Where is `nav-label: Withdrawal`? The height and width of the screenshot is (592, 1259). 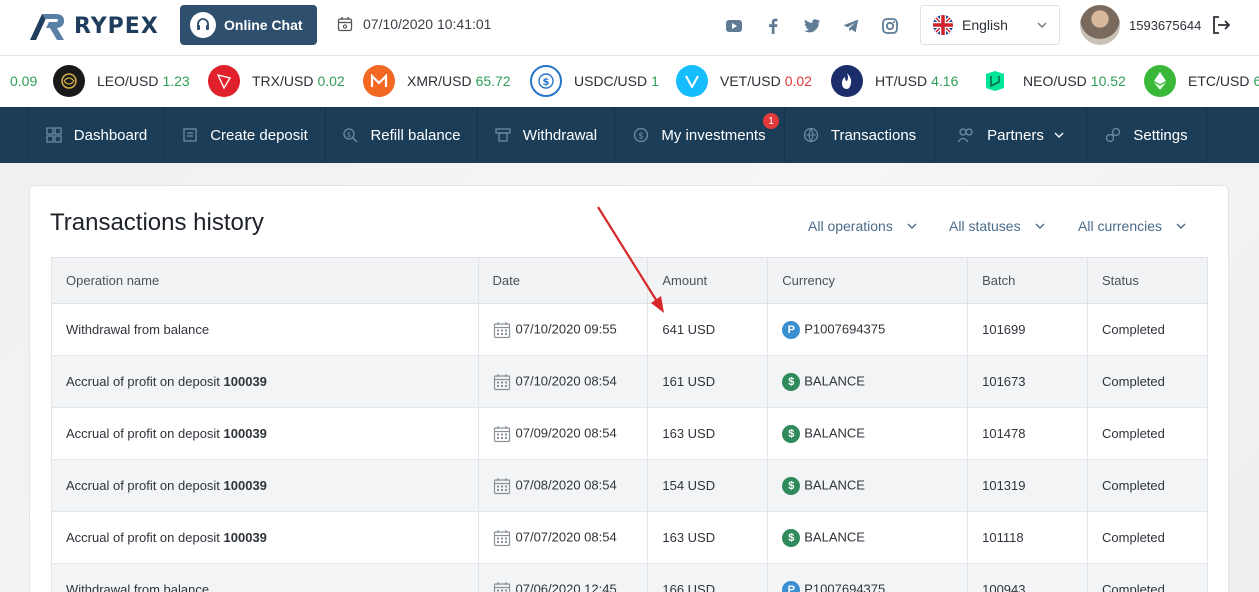
nav-label: Withdrawal is located at coordinates (560, 135).